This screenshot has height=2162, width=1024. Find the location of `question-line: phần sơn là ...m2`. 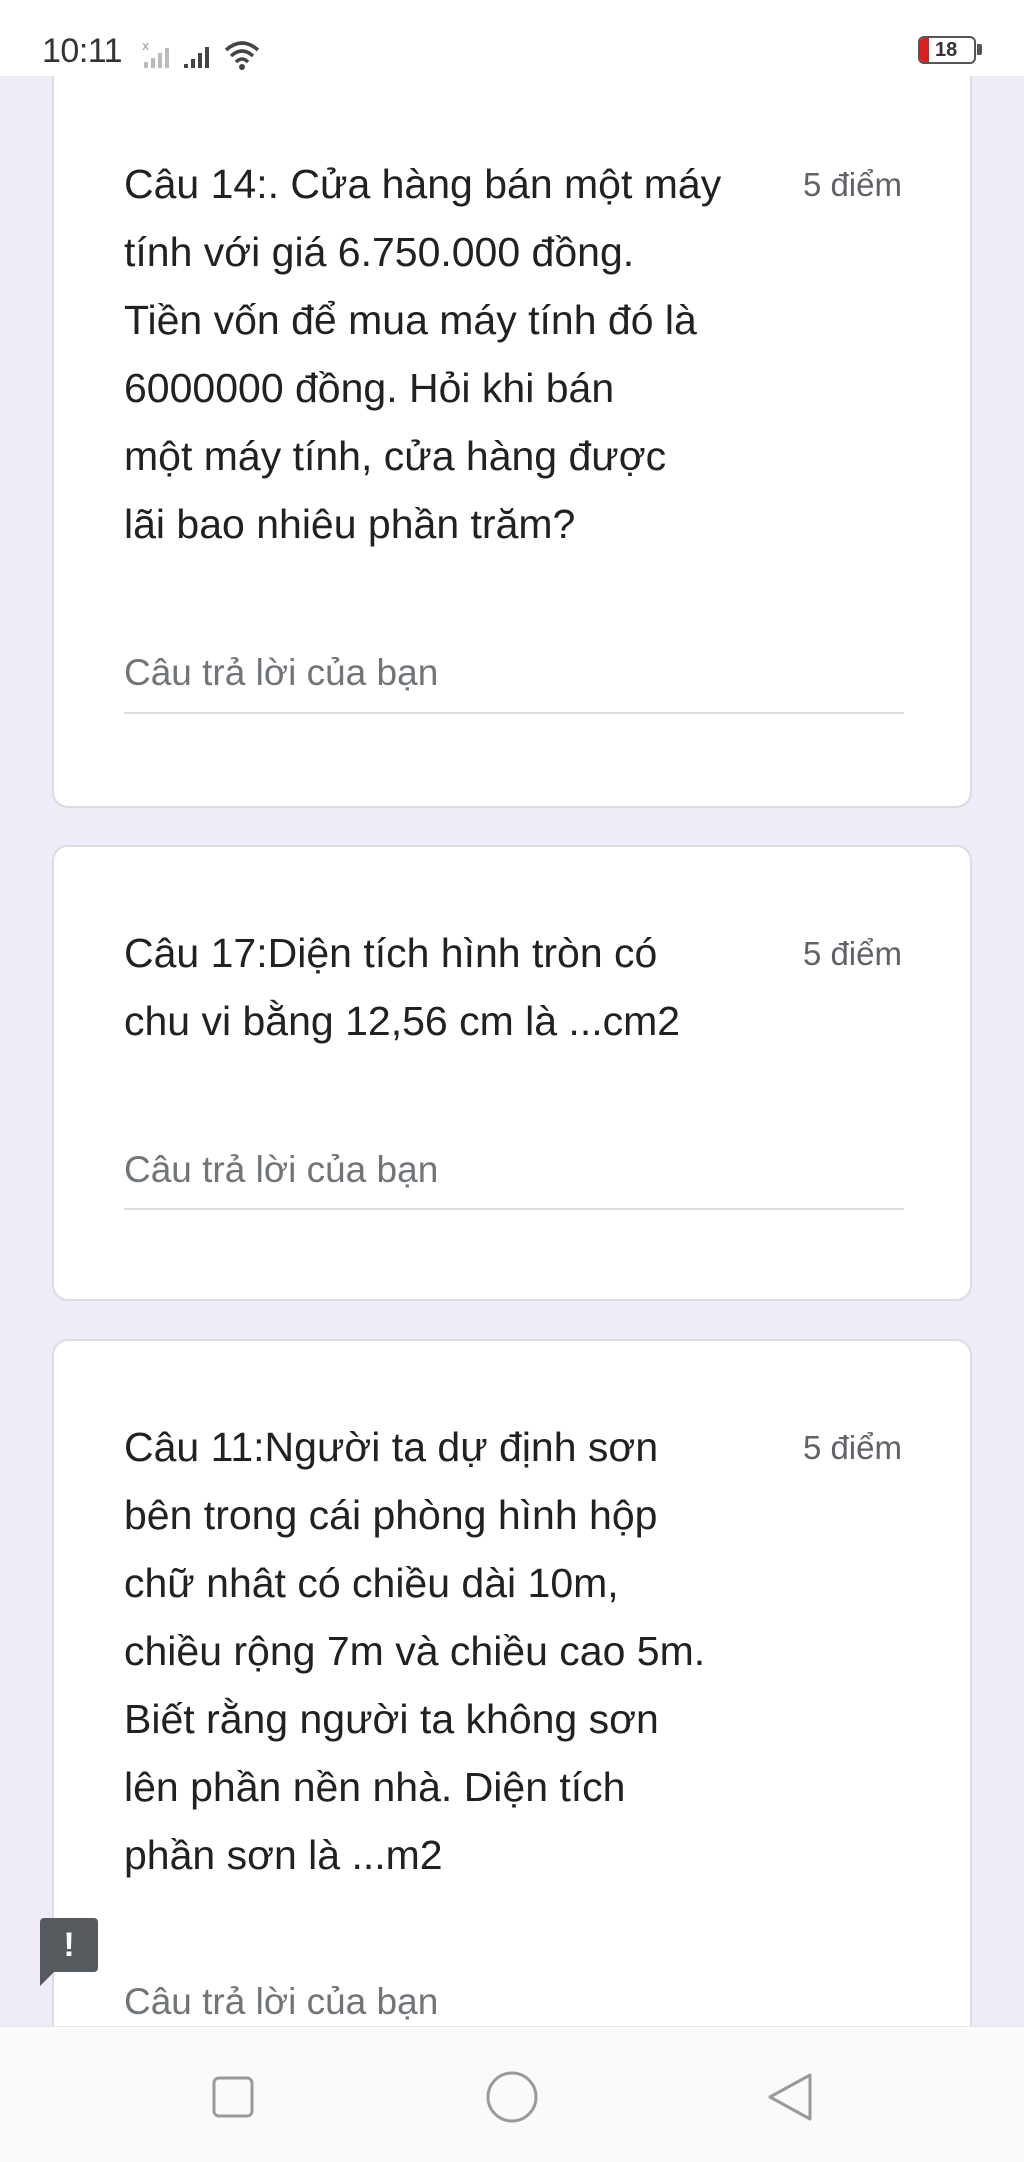

question-line: phần sơn là ...m2 is located at coordinates (283, 1855).